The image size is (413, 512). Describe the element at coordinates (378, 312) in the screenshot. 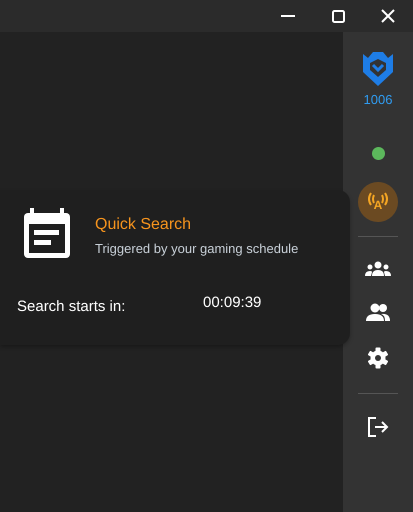

I see `friends-icon` at that location.